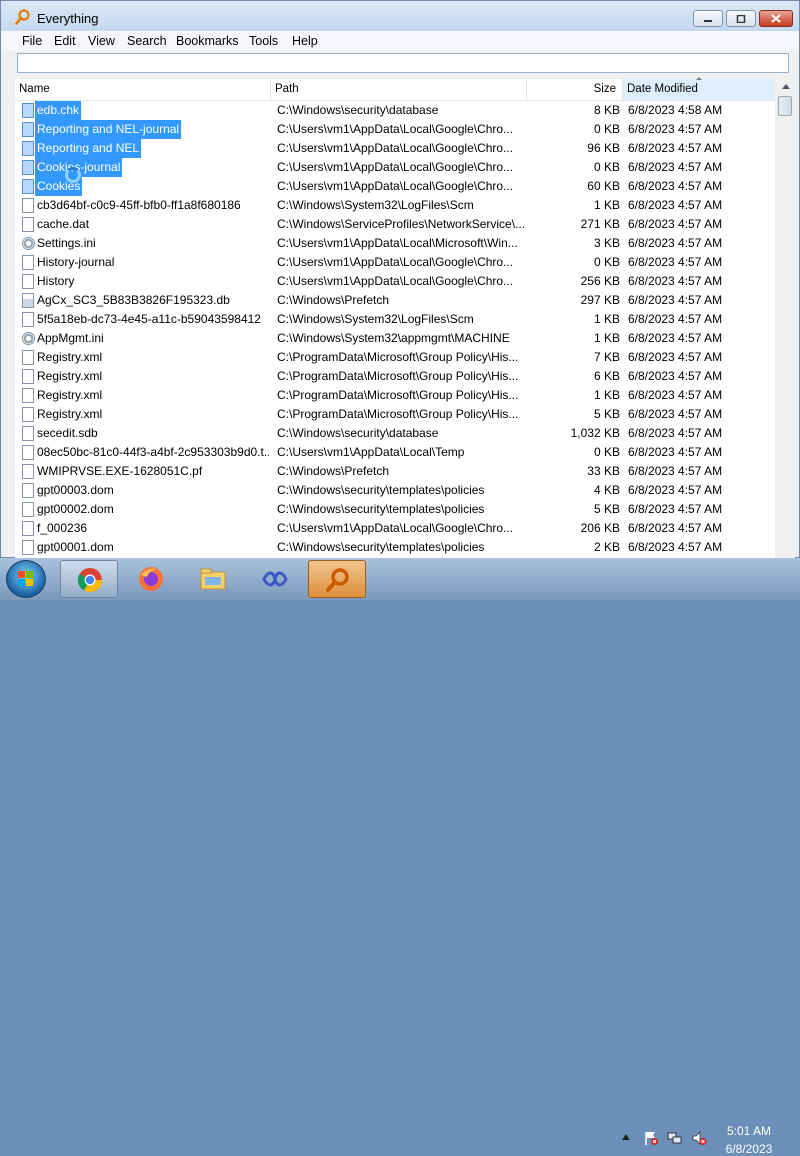 The image size is (800, 1156). What do you see at coordinates (139, 205) in the screenshot?
I see `file-name: cb3d64bf-c0c9-45ff-bfb0-ff1a8f680186` at bounding box center [139, 205].